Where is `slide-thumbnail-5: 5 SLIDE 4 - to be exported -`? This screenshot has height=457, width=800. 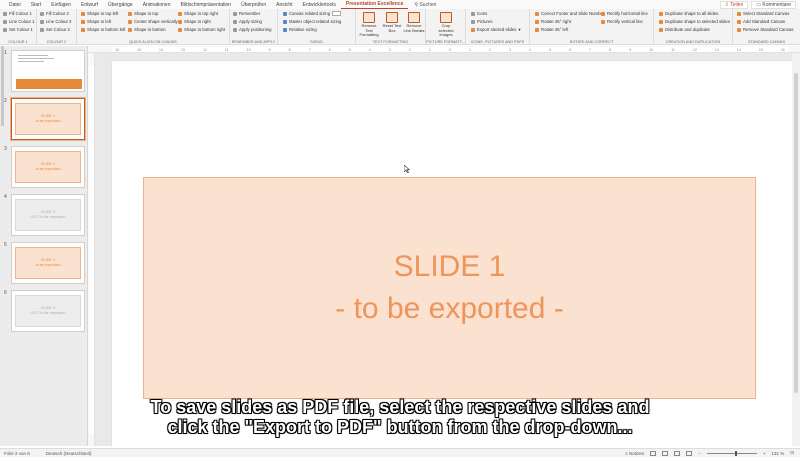
slide-thumbnail-5: 5 SLIDE 4 - to be exported - is located at coordinates (44, 263).